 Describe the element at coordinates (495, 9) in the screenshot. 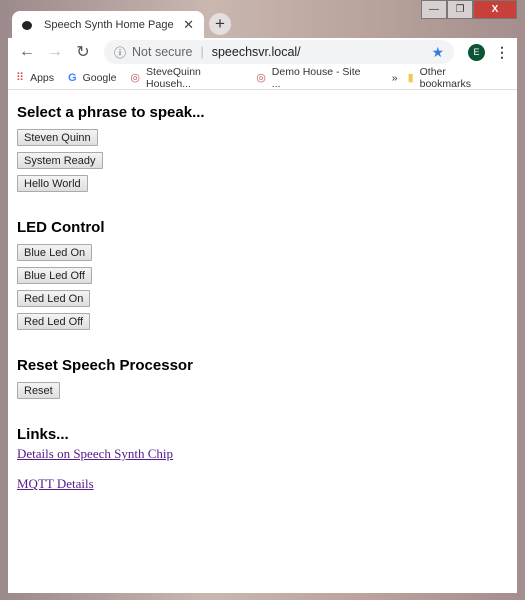

I see `close-window-button: X` at that location.